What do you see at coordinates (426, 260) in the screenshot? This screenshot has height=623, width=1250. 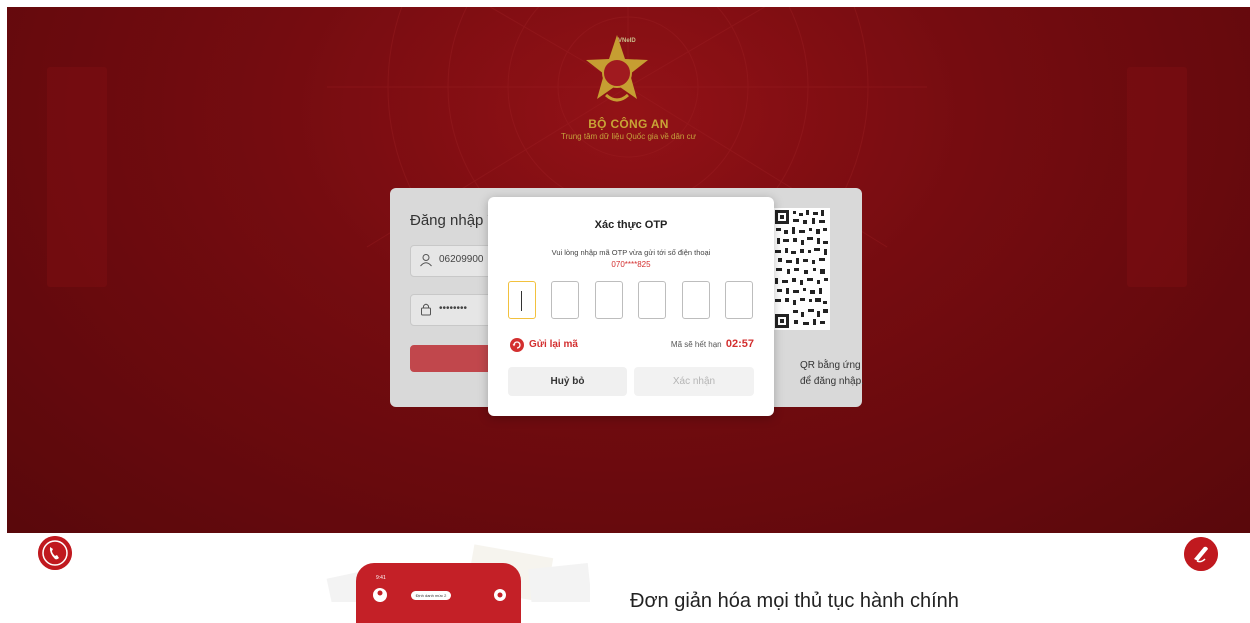 I see `user-icon` at bounding box center [426, 260].